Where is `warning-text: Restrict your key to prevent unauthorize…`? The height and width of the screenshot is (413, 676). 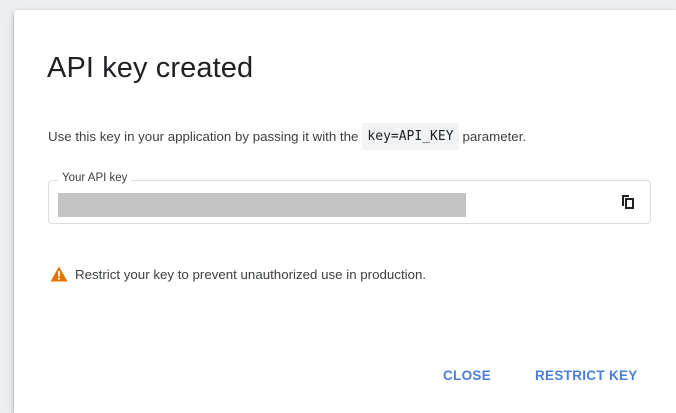 warning-text: Restrict your key to prevent unauthorize… is located at coordinates (251, 274).